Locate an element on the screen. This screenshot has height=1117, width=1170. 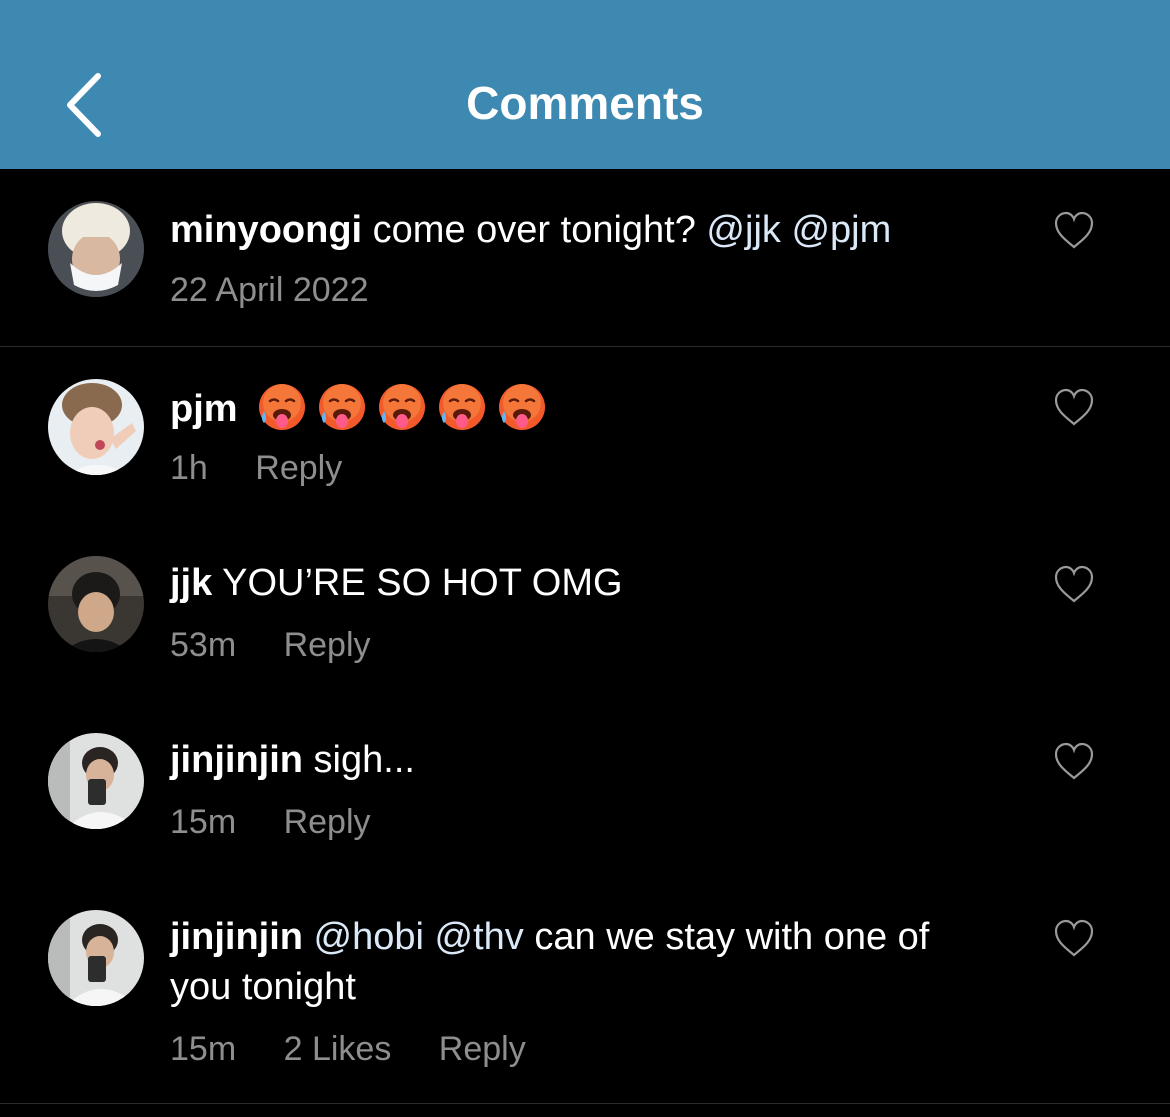
caption-meta: 22 April 2022 is located at coordinates (288, 290).